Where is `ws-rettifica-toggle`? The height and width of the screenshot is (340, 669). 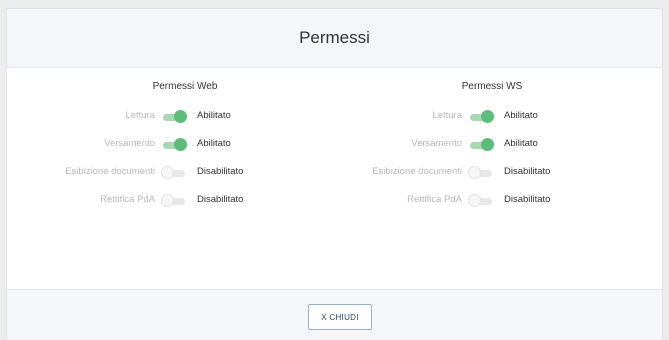
ws-rettifica-toggle is located at coordinates (481, 201).